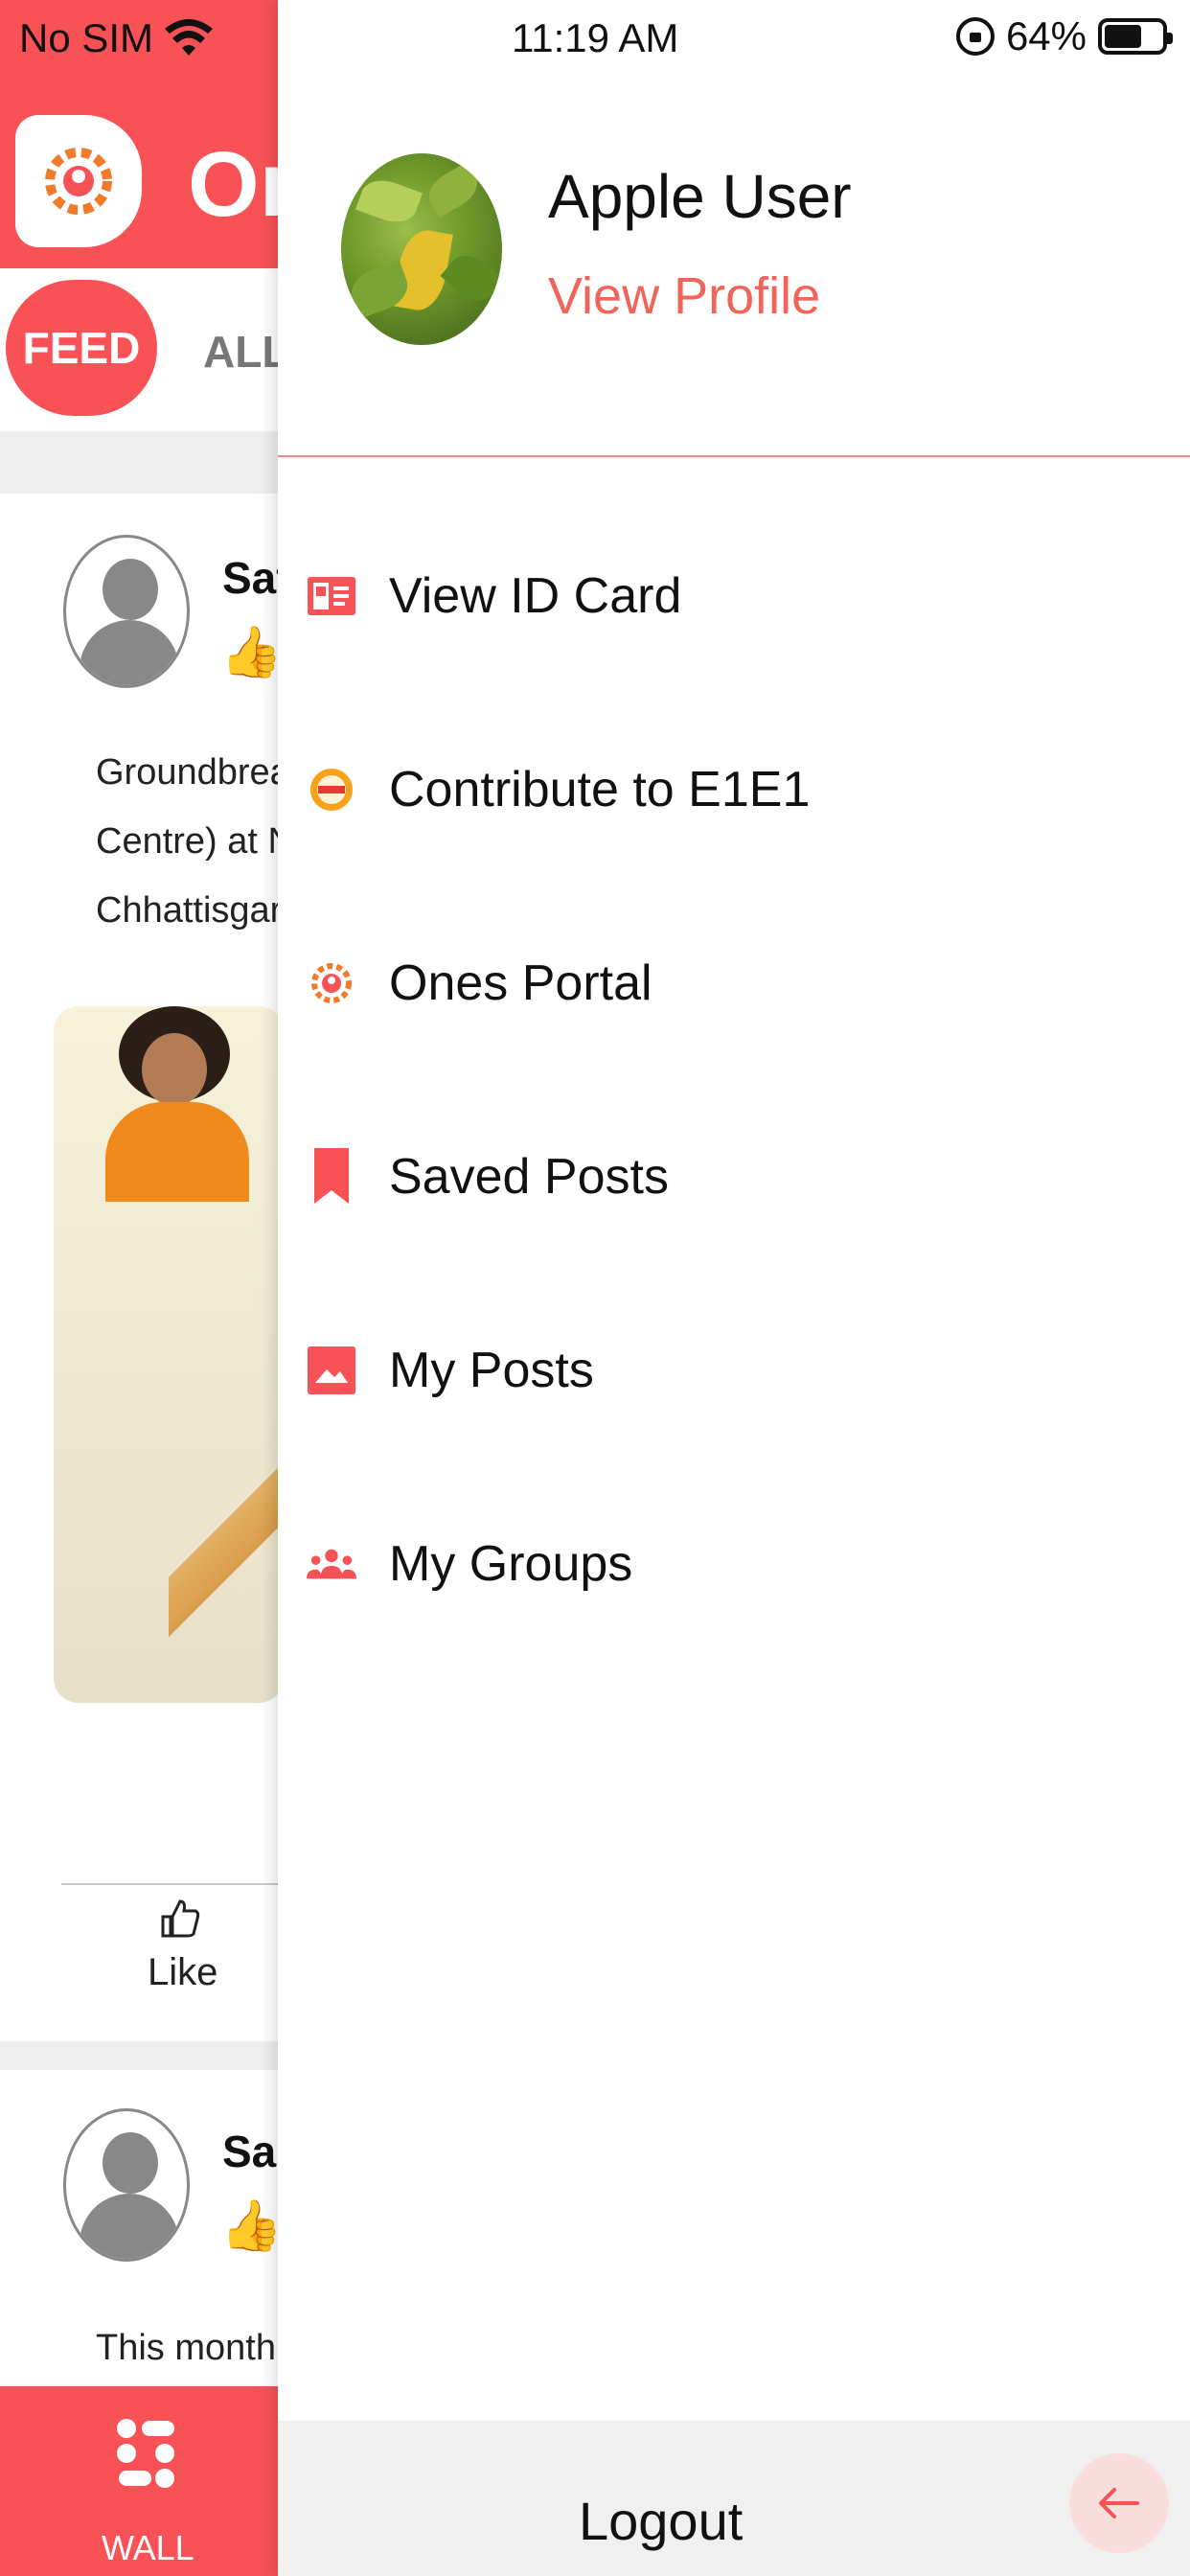 This screenshot has width=1190, height=2576. I want to click on battery-percent: 64%, so click(1046, 35).